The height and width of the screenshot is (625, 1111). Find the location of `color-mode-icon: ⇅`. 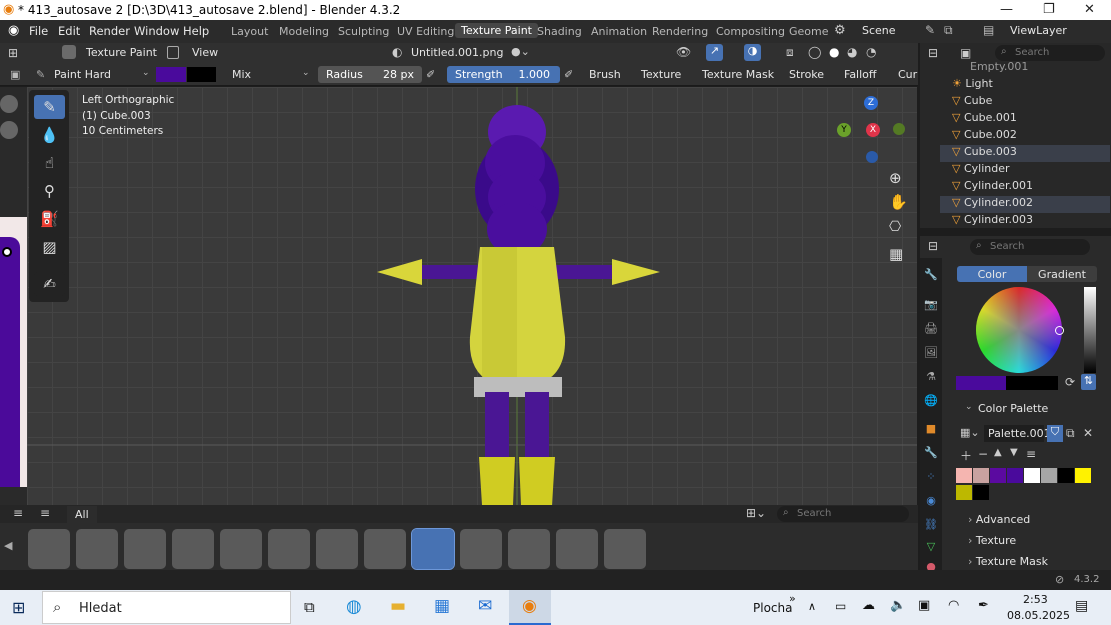

color-mode-icon: ⇅ is located at coordinates (1088, 382).